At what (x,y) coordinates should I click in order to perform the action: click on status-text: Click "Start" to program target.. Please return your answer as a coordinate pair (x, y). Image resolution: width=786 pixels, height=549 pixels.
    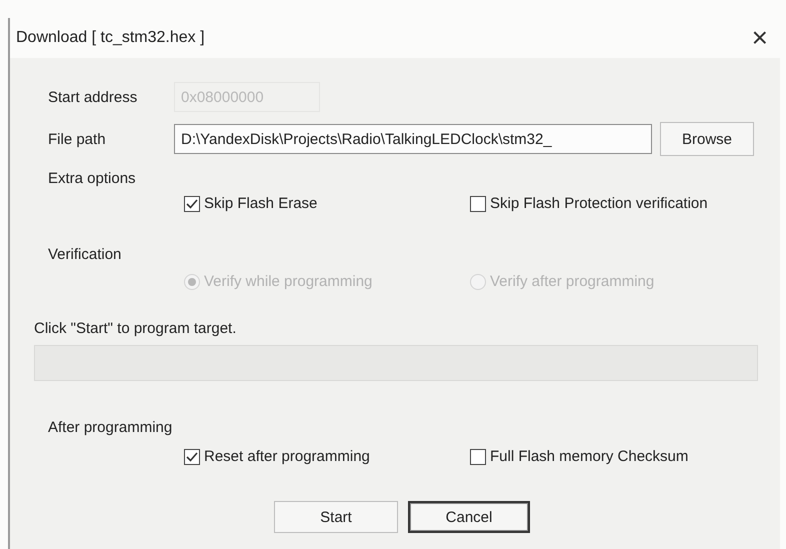
    Looking at the image, I should click on (135, 328).